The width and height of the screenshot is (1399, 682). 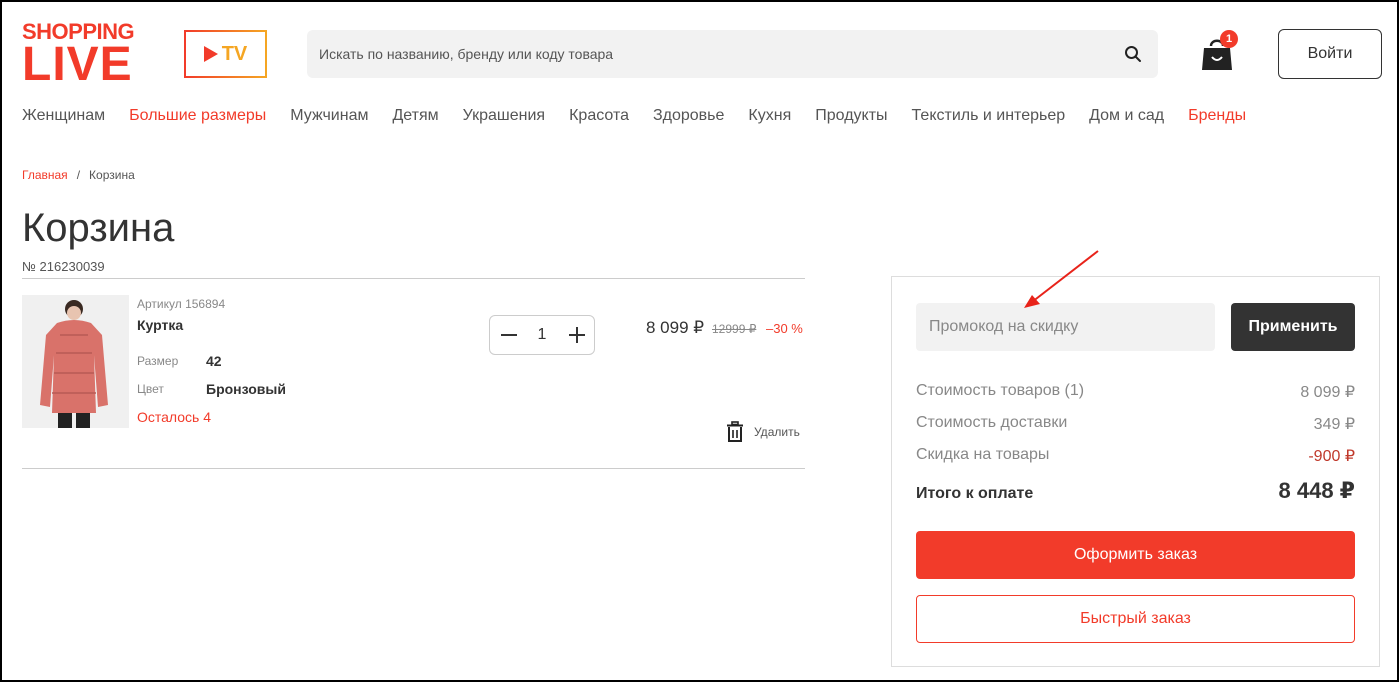 I want to click on tv-button: TV, so click(x=225, y=54).